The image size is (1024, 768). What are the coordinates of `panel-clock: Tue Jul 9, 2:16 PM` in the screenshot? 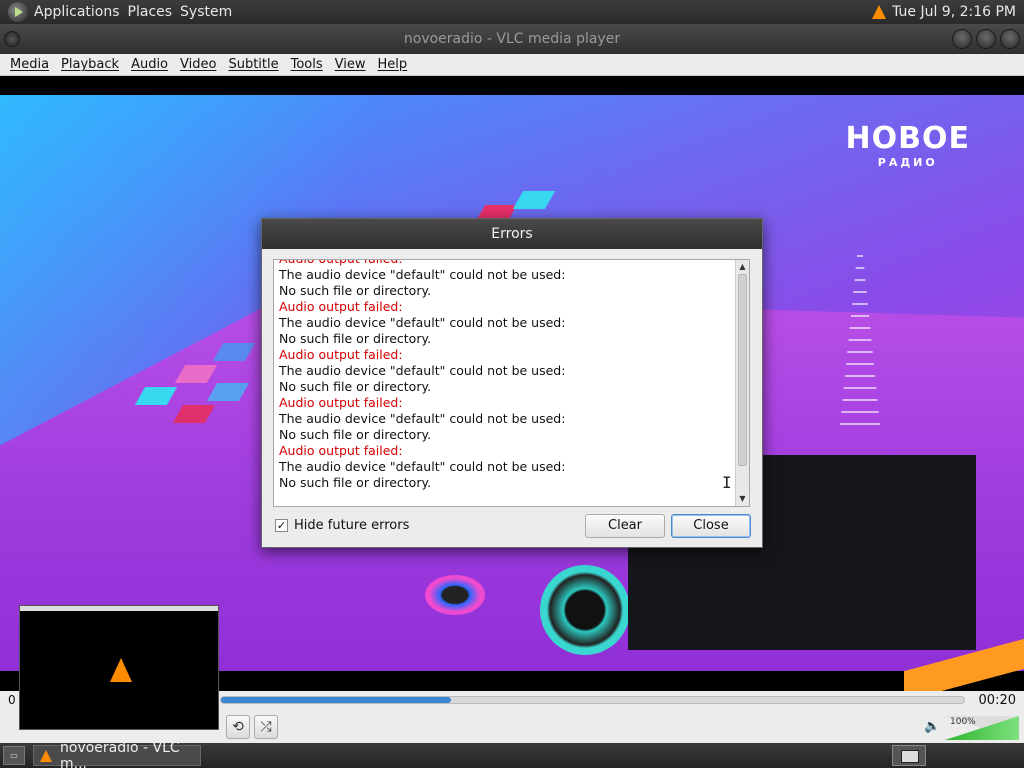 It's located at (954, 12).